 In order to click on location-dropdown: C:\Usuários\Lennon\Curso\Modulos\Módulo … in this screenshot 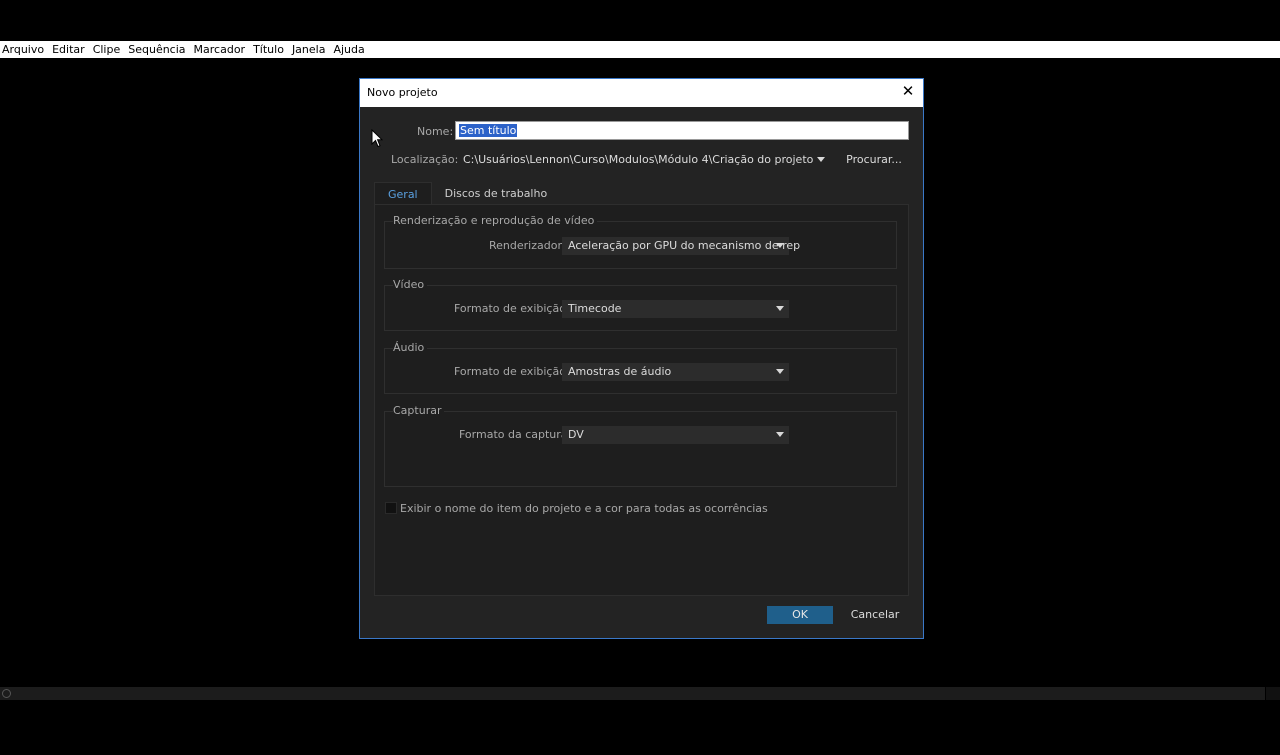, I will do `click(643, 160)`.